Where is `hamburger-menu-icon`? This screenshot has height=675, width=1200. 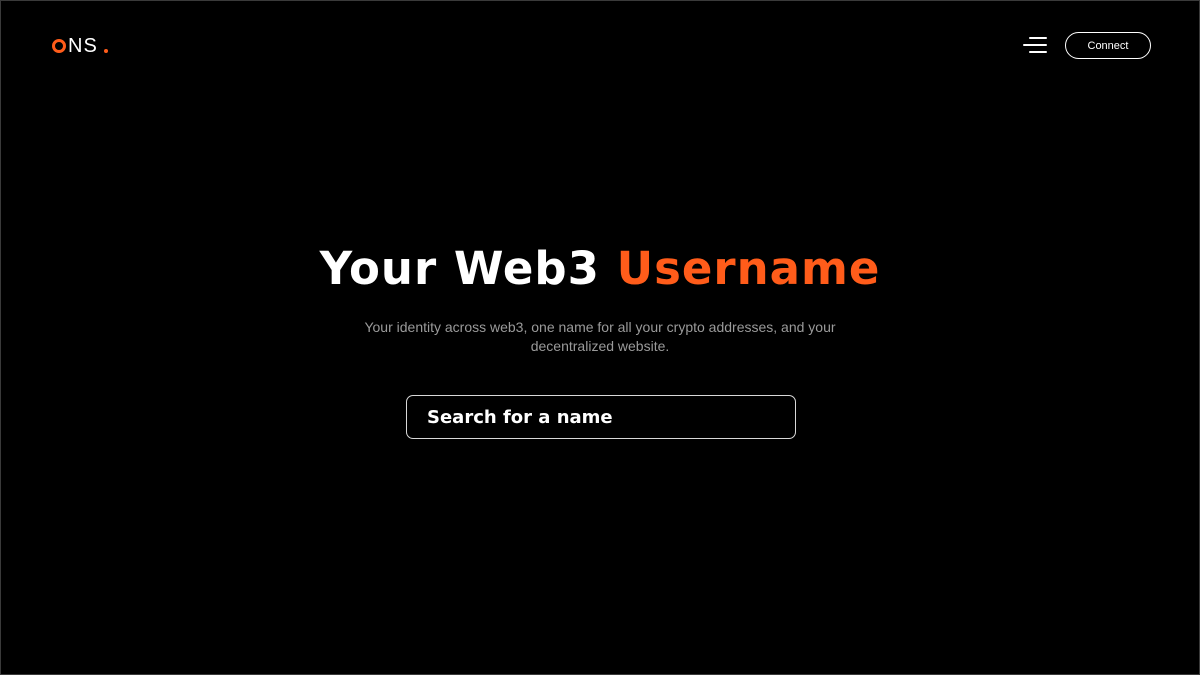 hamburger-menu-icon is located at coordinates (1034, 45).